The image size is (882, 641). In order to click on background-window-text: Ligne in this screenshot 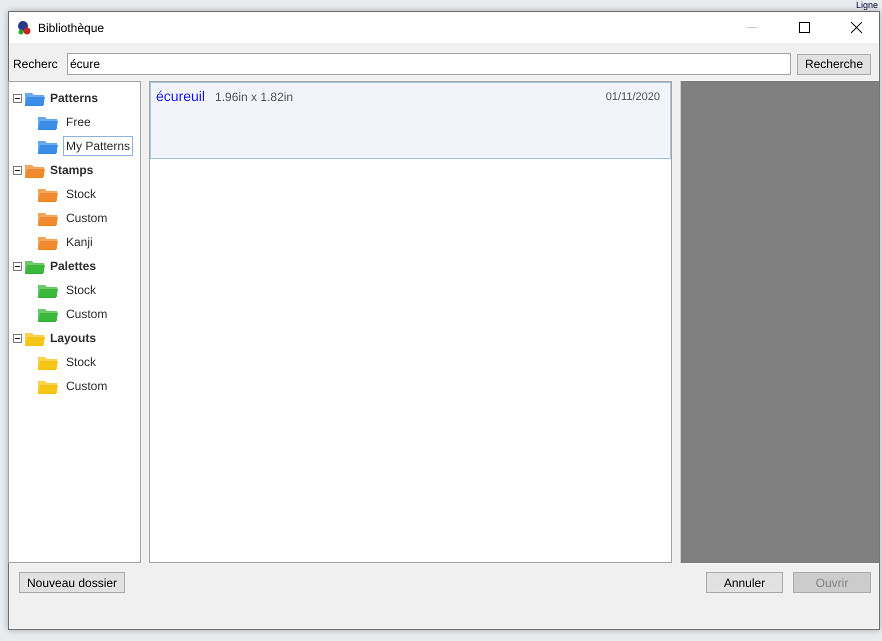, I will do `click(867, 5)`.